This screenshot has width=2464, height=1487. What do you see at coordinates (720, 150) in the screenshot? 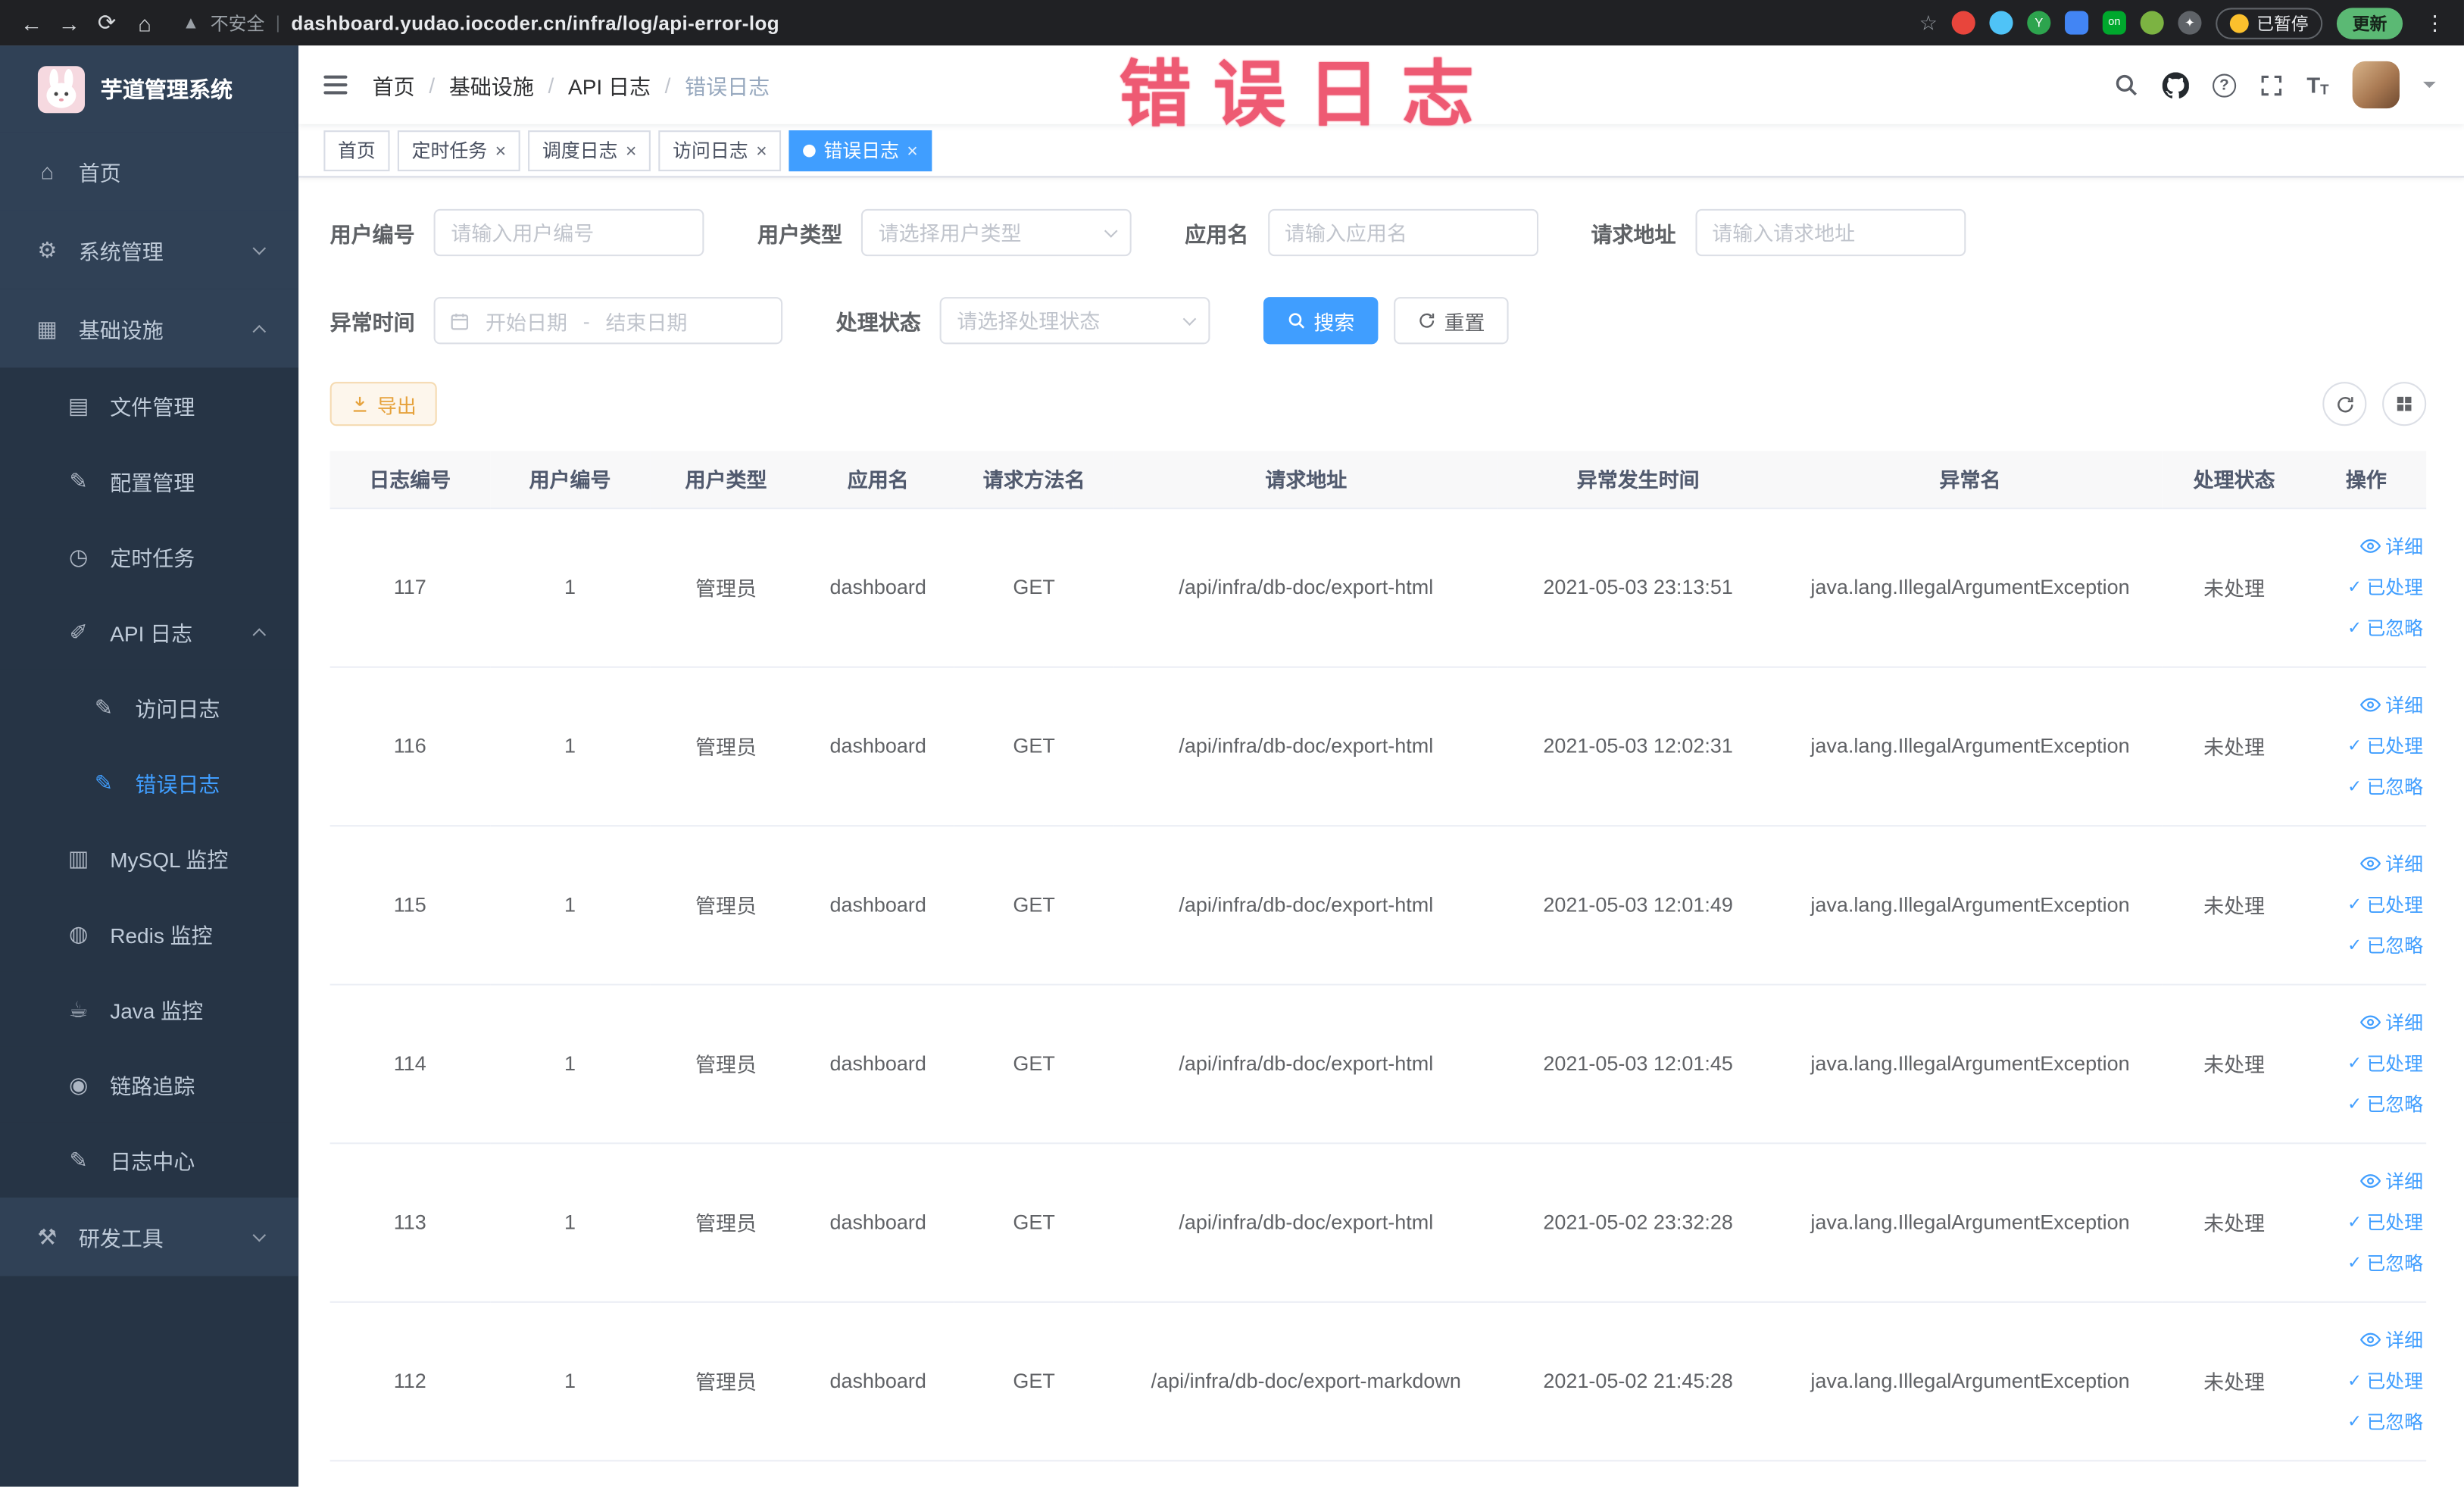
I see `tag-access-log: 访问日志 ×` at bounding box center [720, 150].